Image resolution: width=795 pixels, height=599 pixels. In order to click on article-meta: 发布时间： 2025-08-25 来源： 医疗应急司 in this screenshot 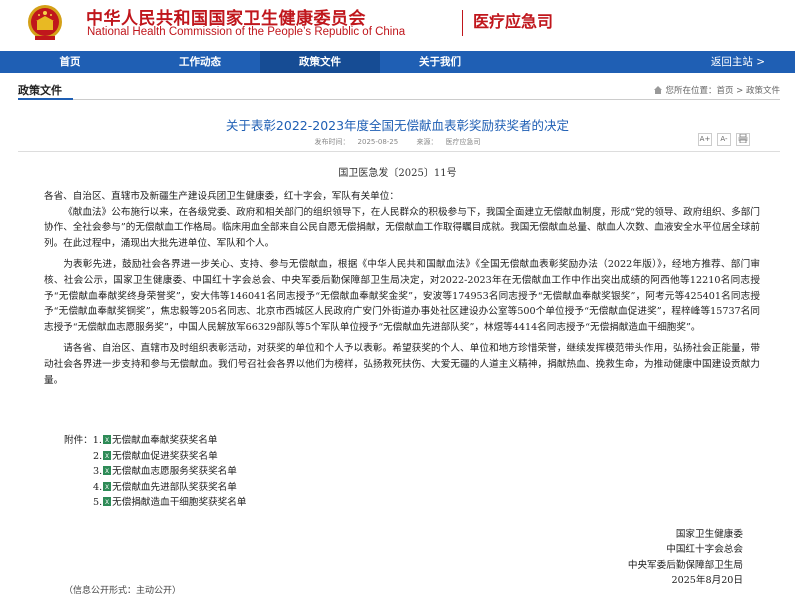, I will do `click(397, 142)`.